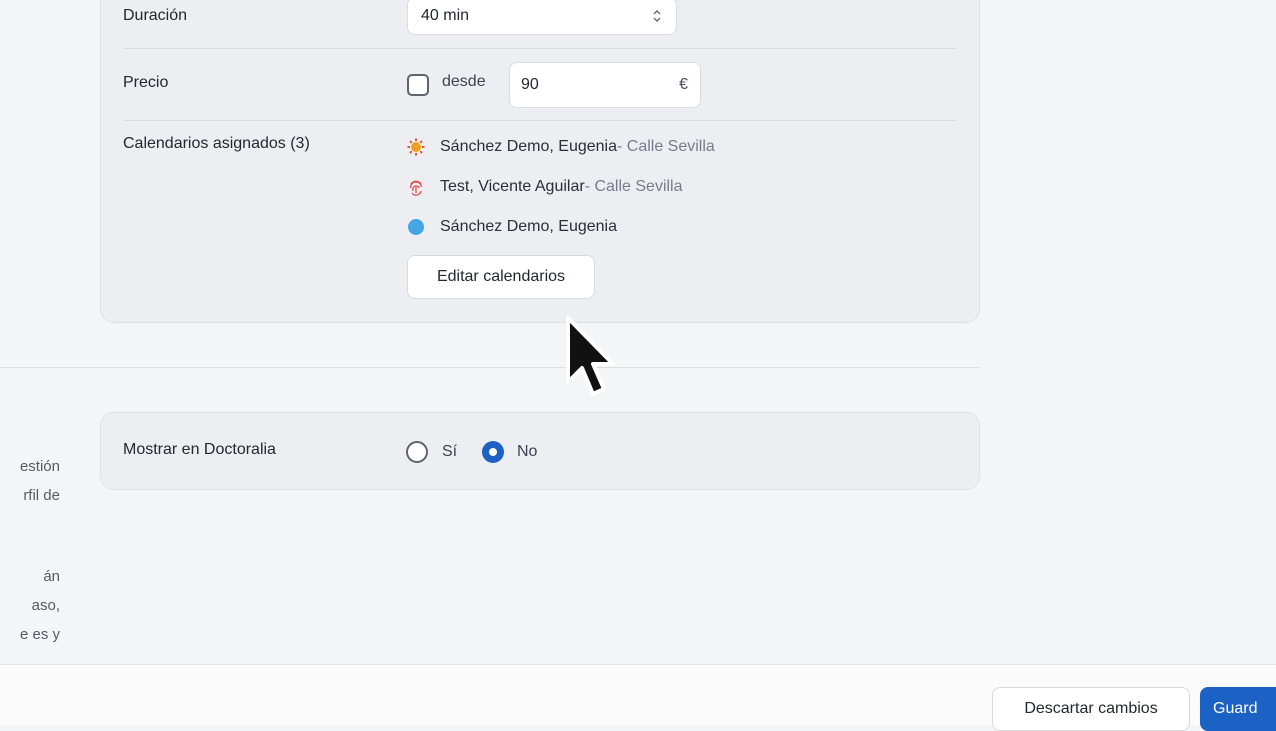 The width and height of the screenshot is (1276, 731). What do you see at coordinates (1238, 709) in the screenshot?
I see `save-button: Guard` at bounding box center [1238, 709].